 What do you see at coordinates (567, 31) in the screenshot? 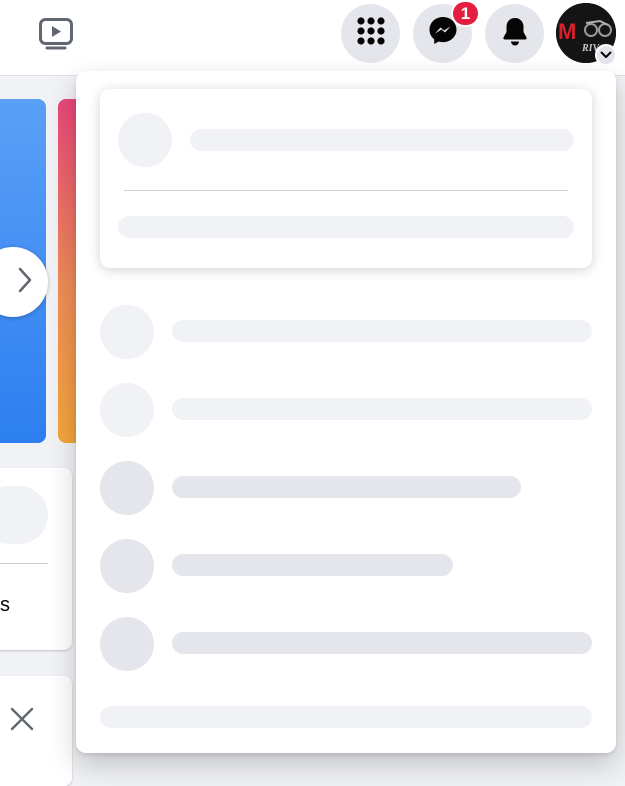
I see `svg-text: M` at bounding box center [567, 31].